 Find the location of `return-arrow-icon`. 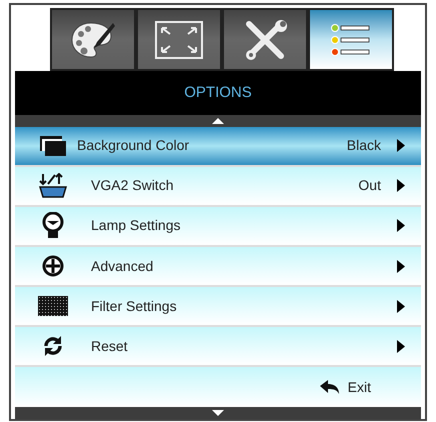

return-arrow-icon is located at coordinates (330, 387).